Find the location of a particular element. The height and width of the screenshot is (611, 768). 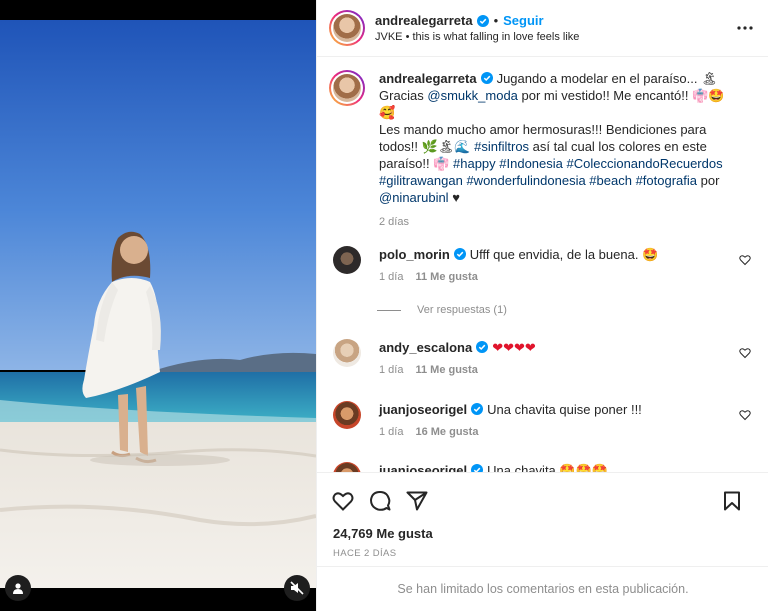

mute-toggle-button is located at coordinates (297, 588).